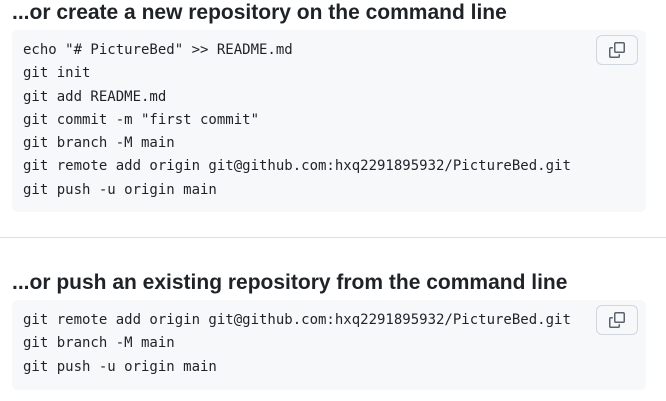  I want to click on code-line: echo "# PictureBed" >> README.md, so click(297, 50).